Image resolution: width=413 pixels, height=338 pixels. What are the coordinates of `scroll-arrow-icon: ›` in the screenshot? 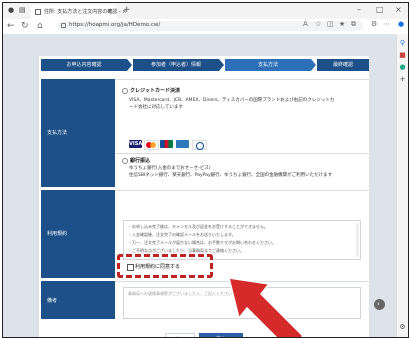 It's located at (379, 304).